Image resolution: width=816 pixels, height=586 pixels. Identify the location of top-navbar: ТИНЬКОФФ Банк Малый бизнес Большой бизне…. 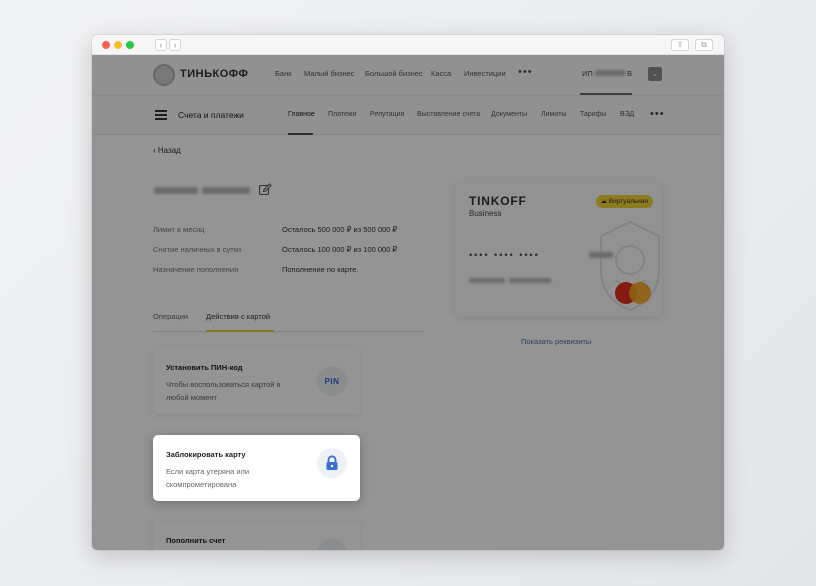
(408, 75).